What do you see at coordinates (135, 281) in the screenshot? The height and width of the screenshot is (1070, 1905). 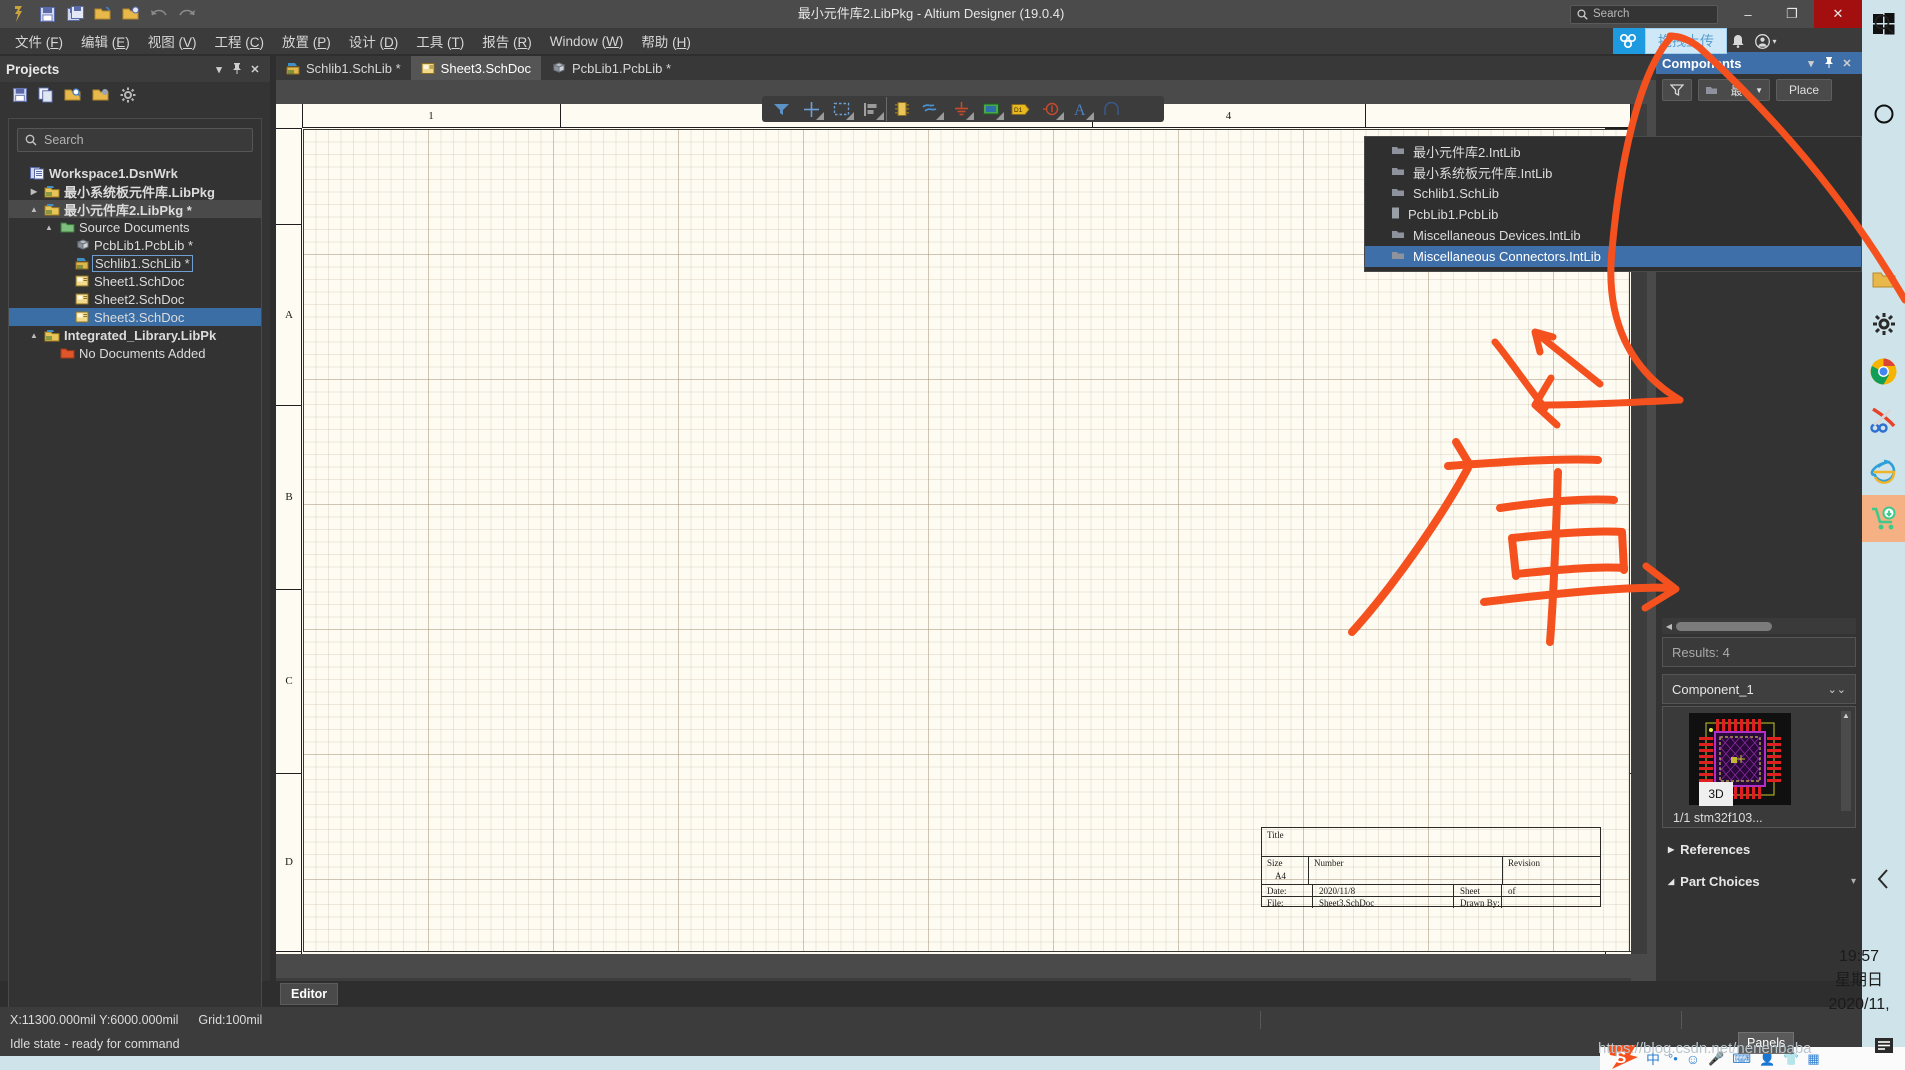 I see `tree-item: Sheet1.SchDoc` at bounding box center [135, 281].